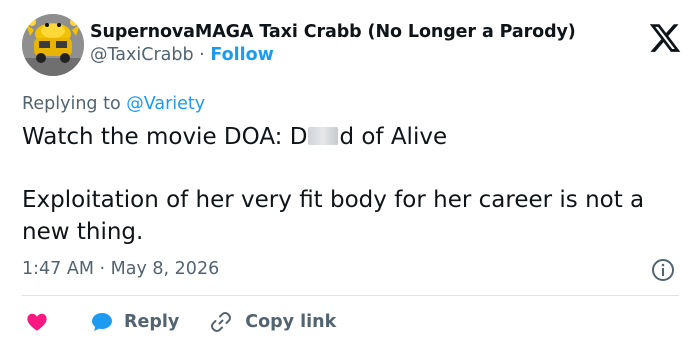 The image size is (700, 348). What do you see at coordinates (152, 322) in the screenshot?
I see `reply-label: Reply` at bounding box center [152, 322].